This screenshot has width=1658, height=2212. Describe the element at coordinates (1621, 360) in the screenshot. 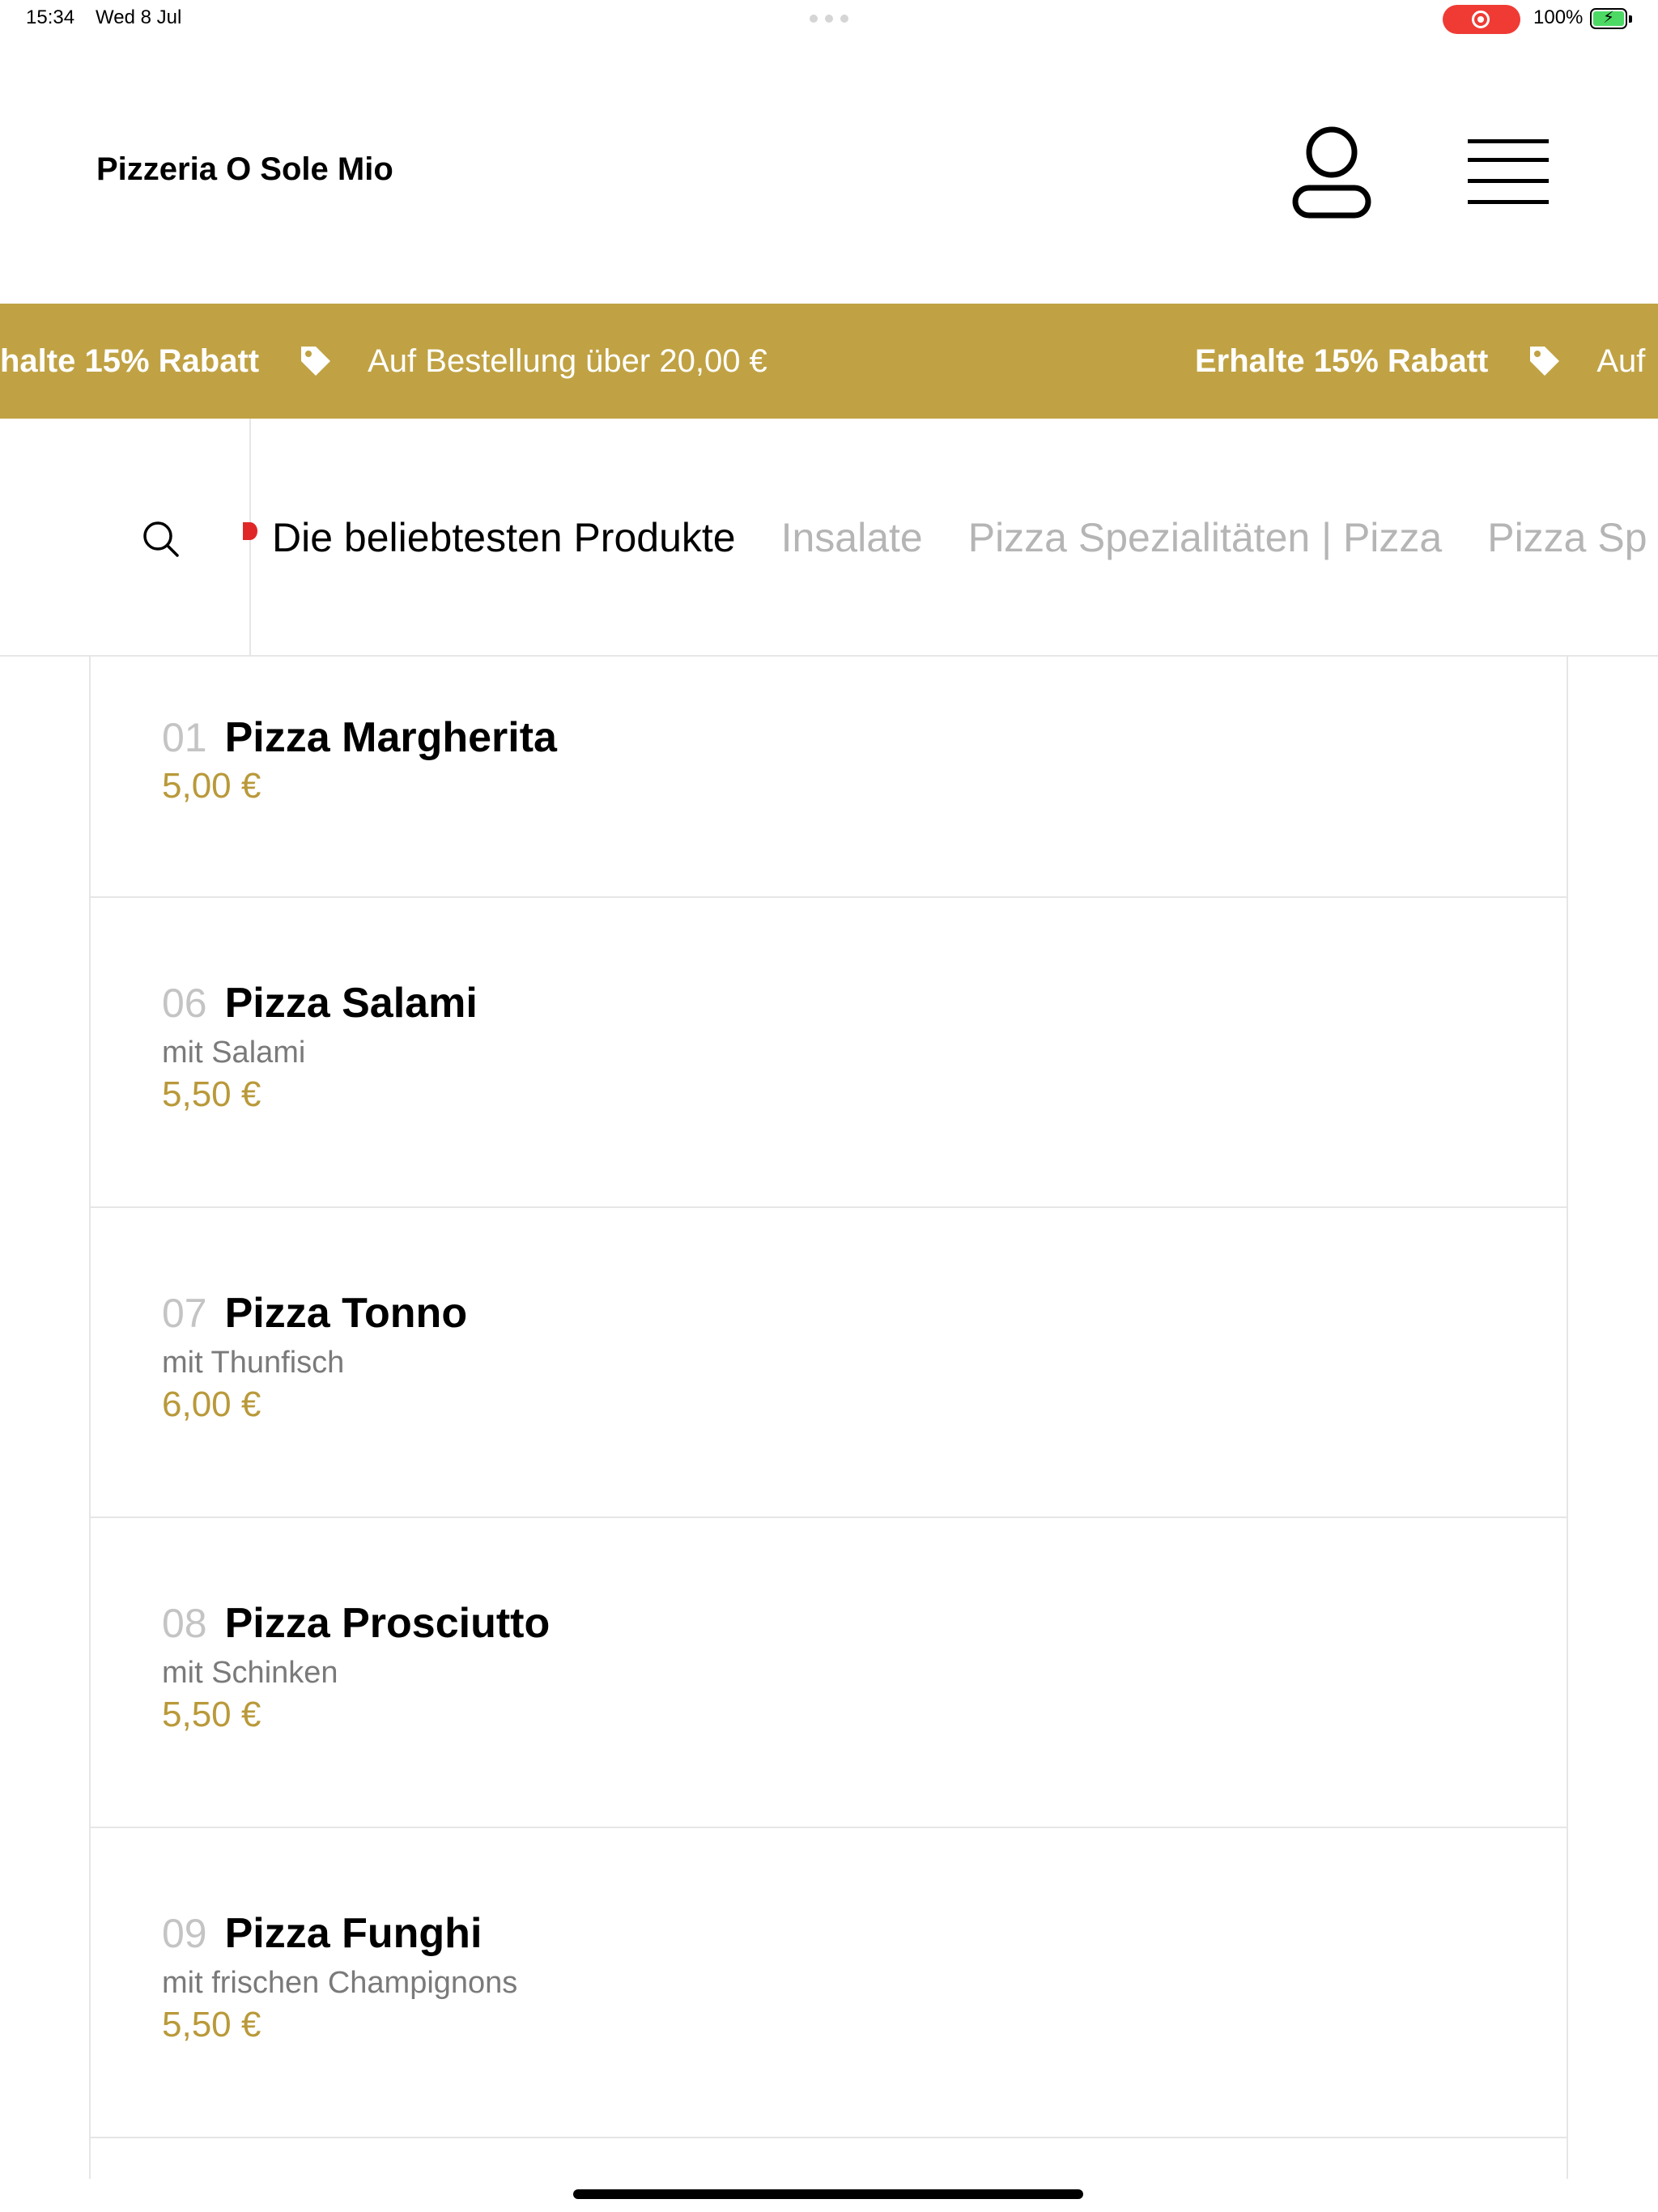

I see `promo-condition: Auf` at that location.